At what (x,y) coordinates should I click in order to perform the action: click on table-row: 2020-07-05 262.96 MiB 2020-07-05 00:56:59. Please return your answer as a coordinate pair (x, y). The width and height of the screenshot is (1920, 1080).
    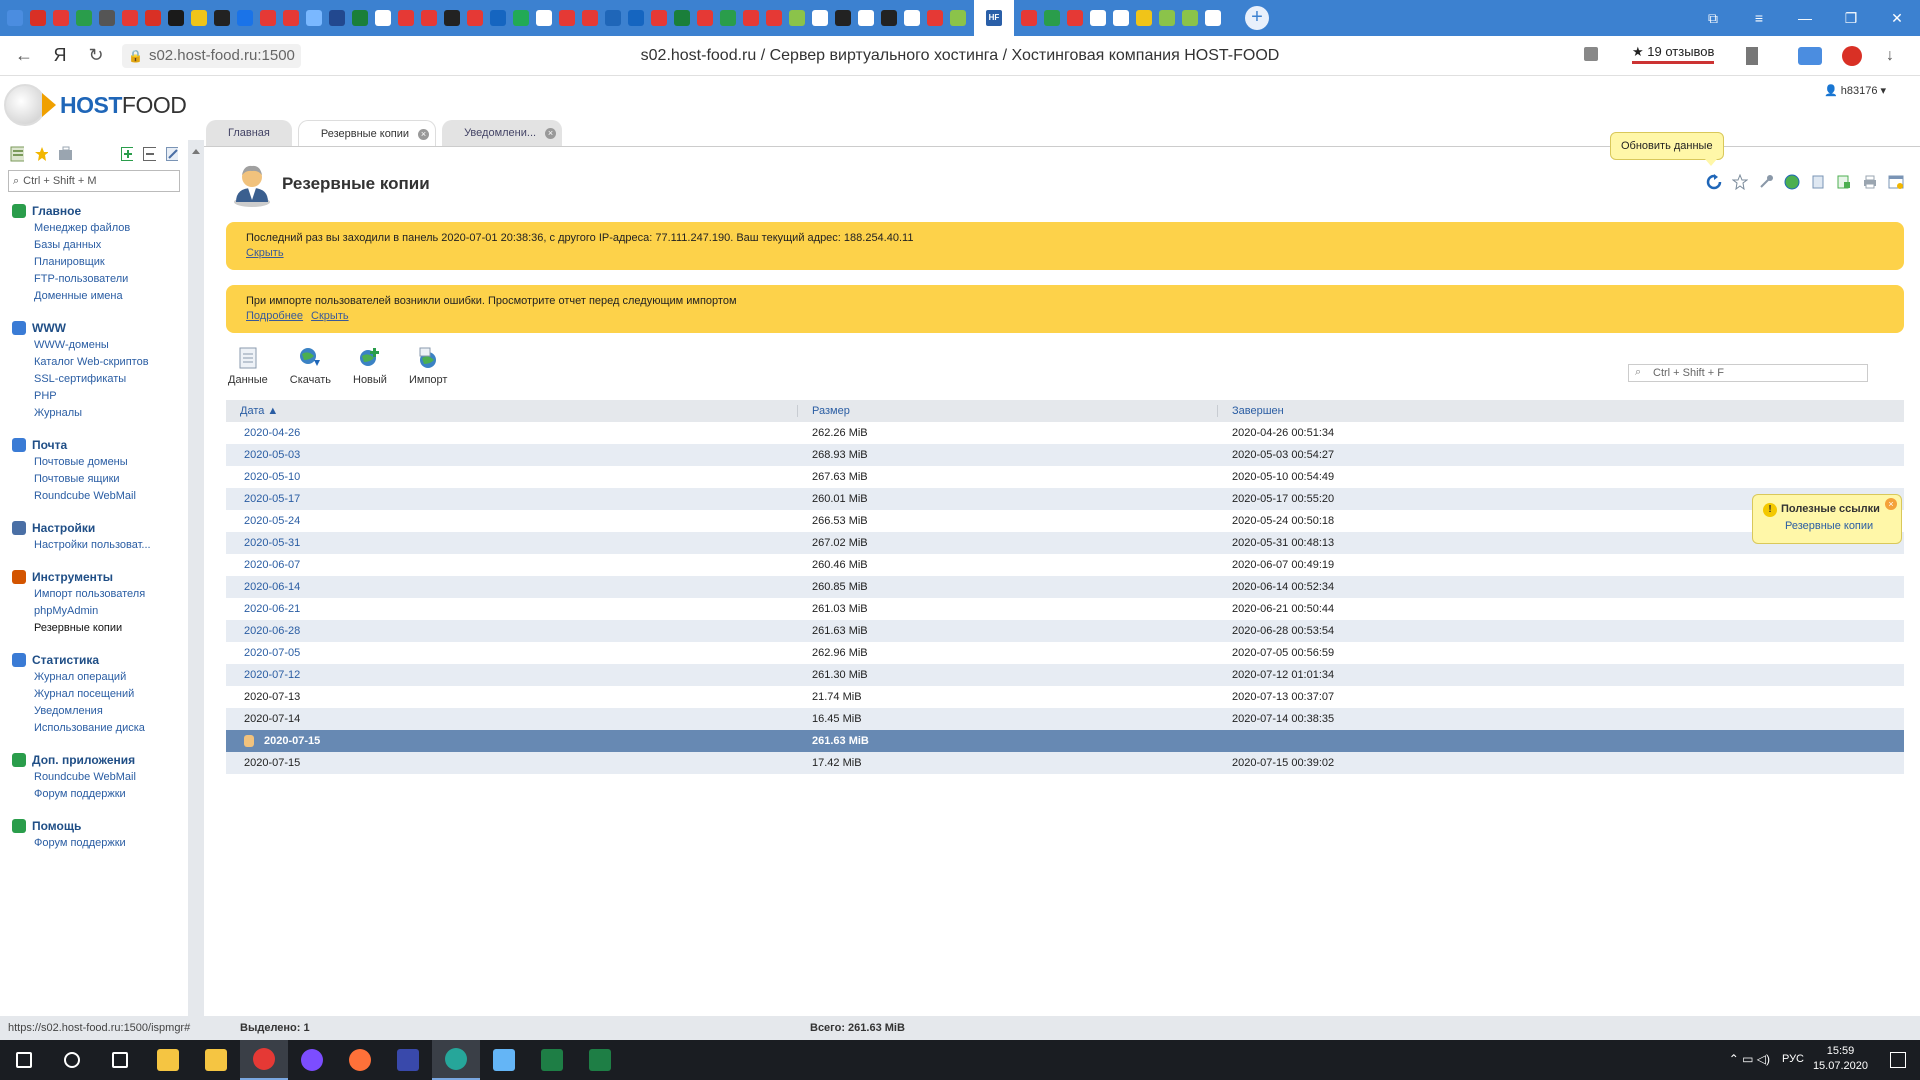
    Looking at the image, I should click on (1065, 653).